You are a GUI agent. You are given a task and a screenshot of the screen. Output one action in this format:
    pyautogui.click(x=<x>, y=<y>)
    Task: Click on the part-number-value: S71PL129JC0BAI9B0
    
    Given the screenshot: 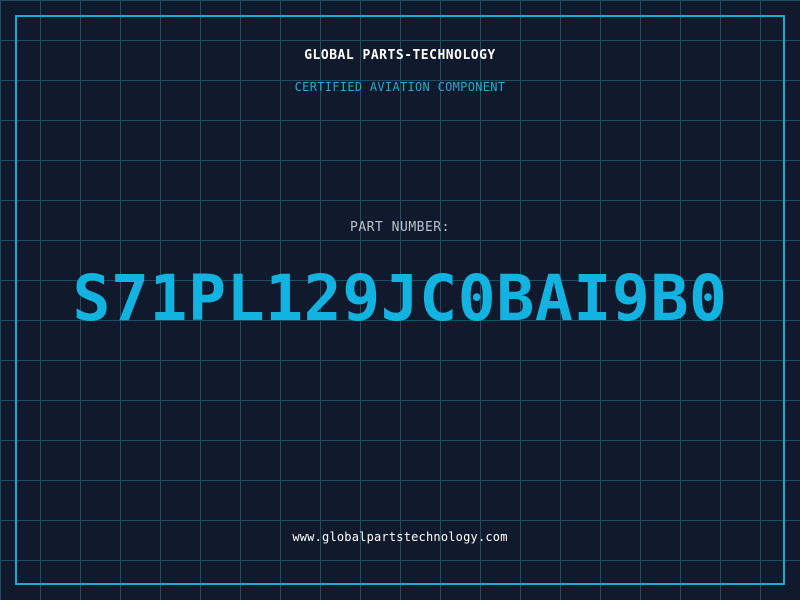 What is the action you would take?
    pyautogui.click(x=400, y=298)
    